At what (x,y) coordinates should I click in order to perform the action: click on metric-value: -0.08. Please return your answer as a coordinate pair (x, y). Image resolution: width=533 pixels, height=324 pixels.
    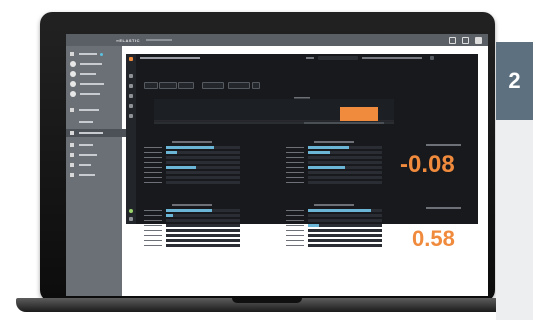
    Looking at the image, I should click on (427, 164).